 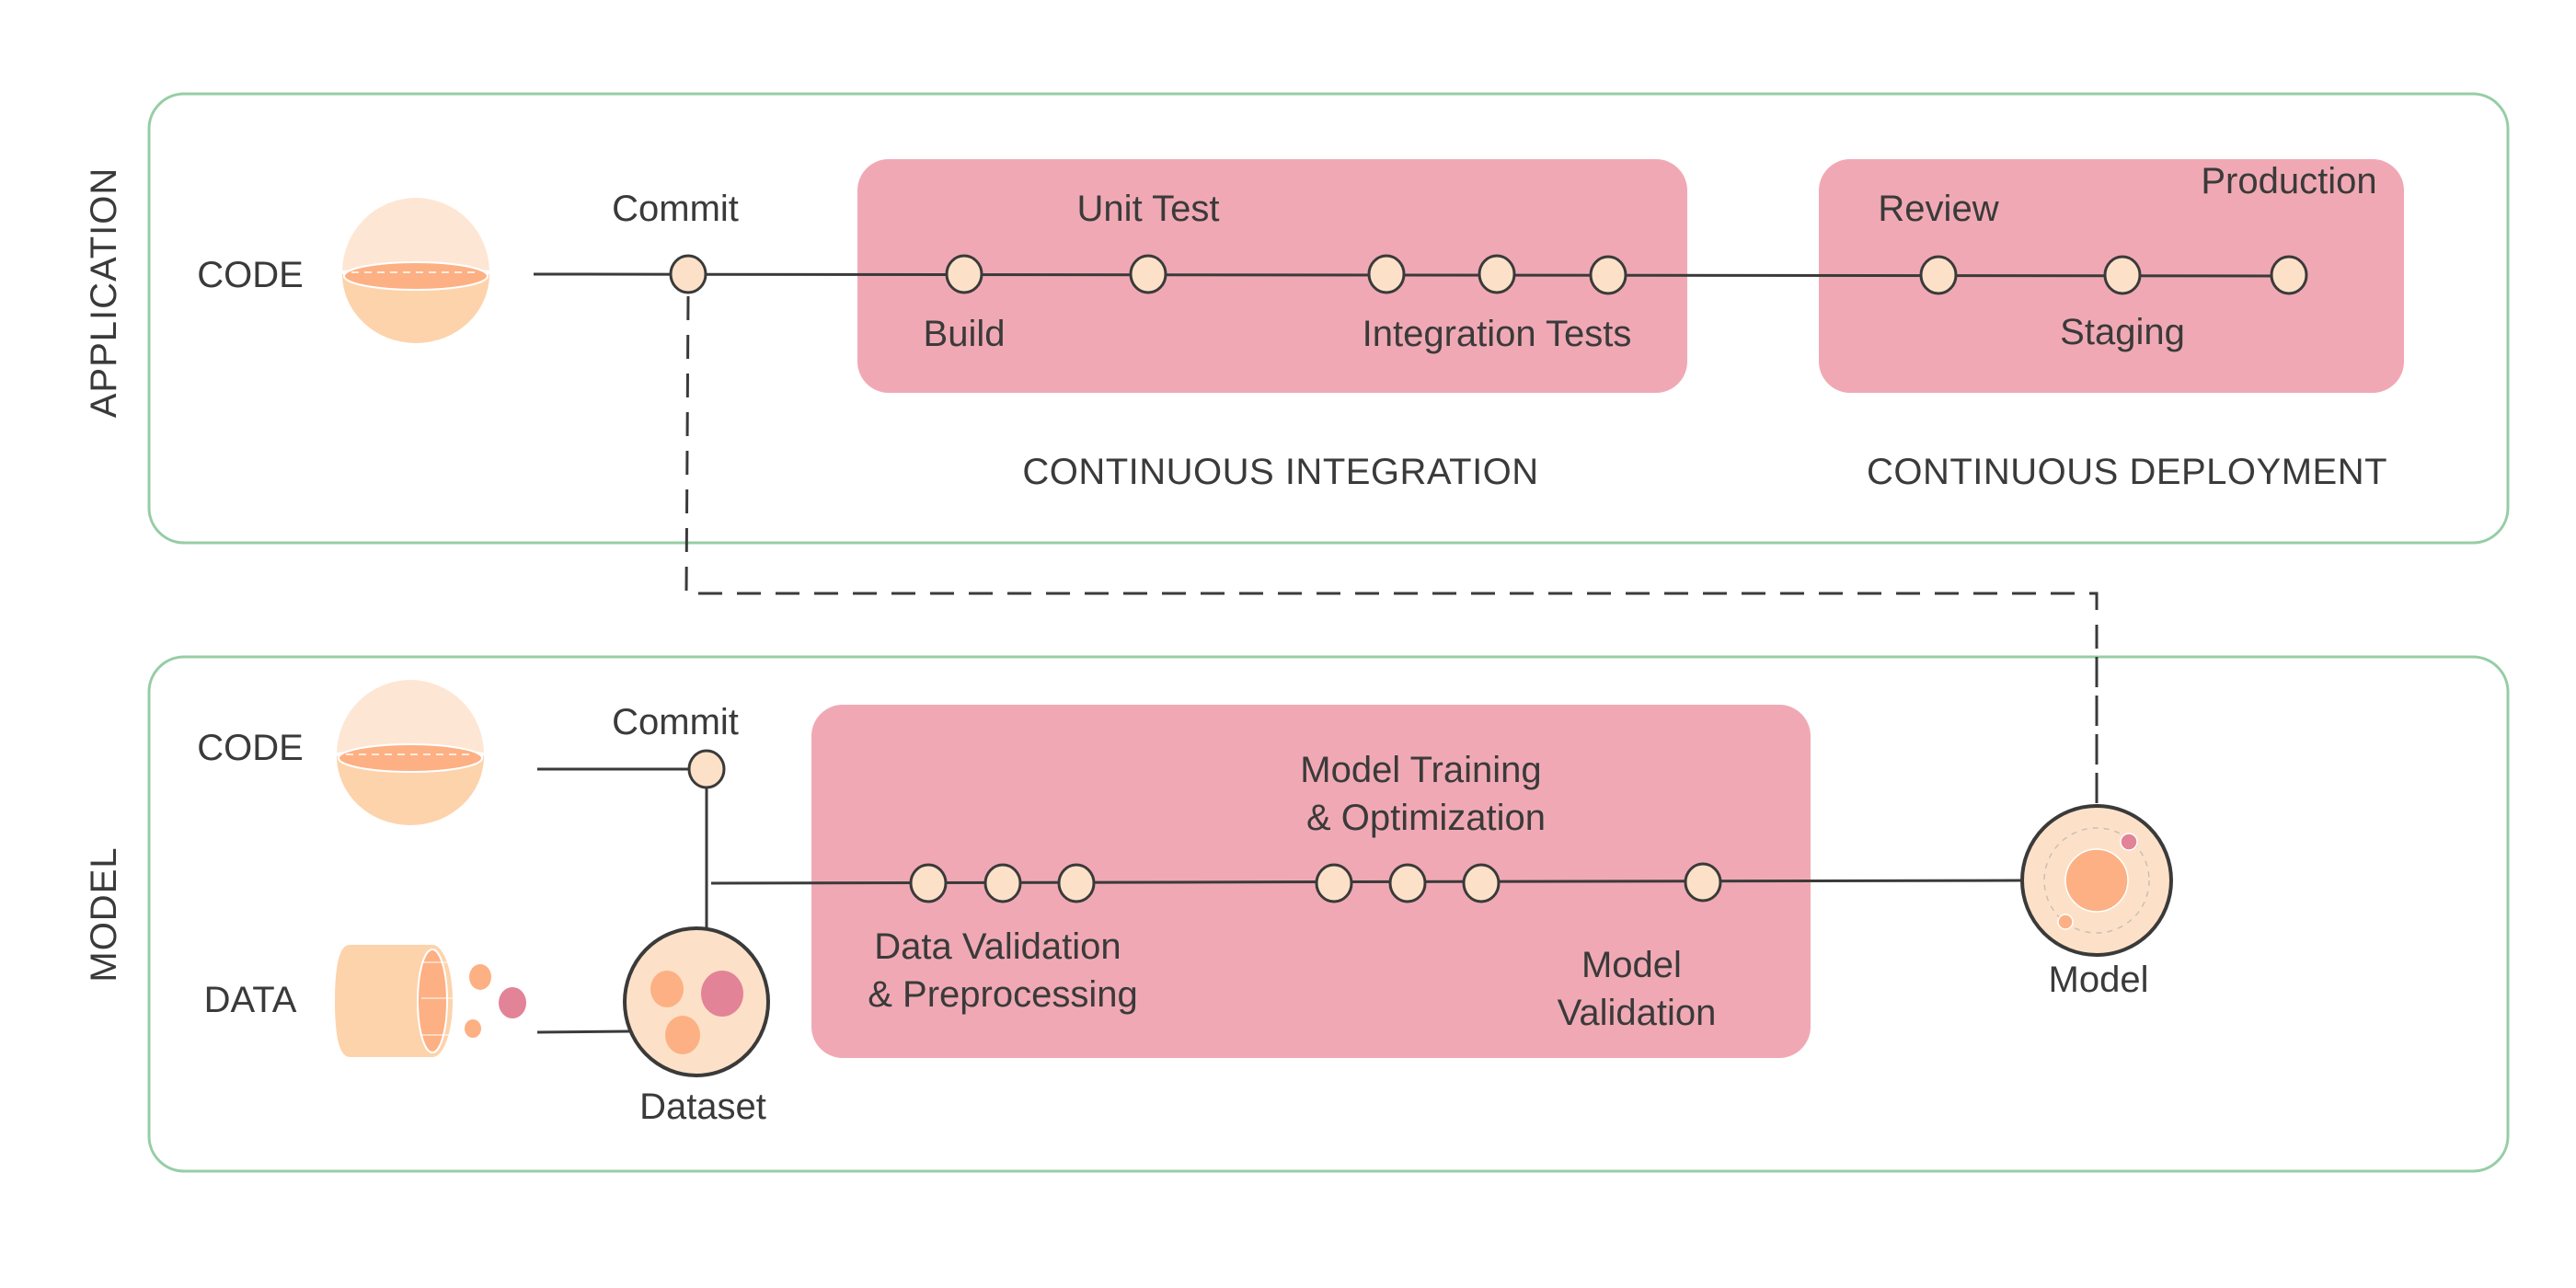 I want to click on data-cylinder-icon, so click(x=430, y=1001).